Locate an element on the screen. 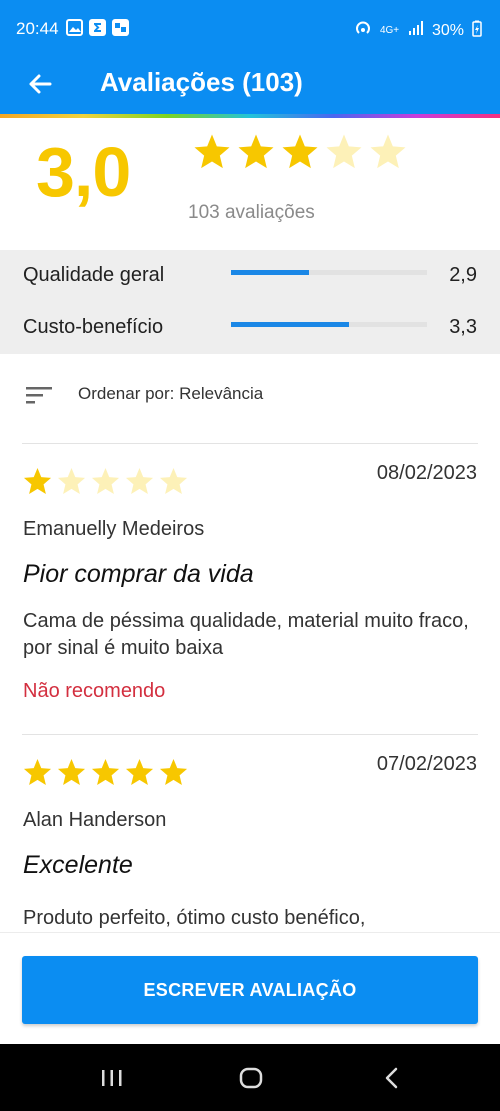  criterion-value: 2,9 is located at coordinates (463, 275).